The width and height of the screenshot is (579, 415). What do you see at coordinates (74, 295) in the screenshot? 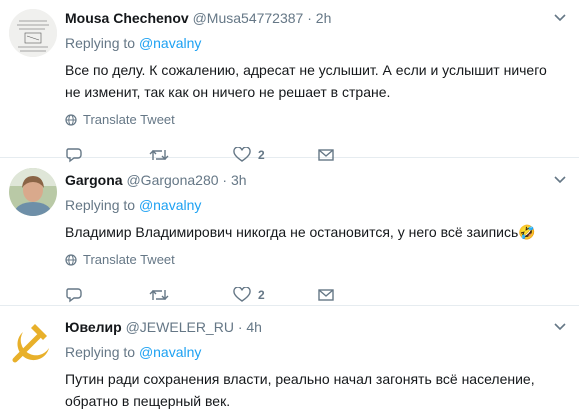
I see `reply-icon` at bounding box center [74, 295].